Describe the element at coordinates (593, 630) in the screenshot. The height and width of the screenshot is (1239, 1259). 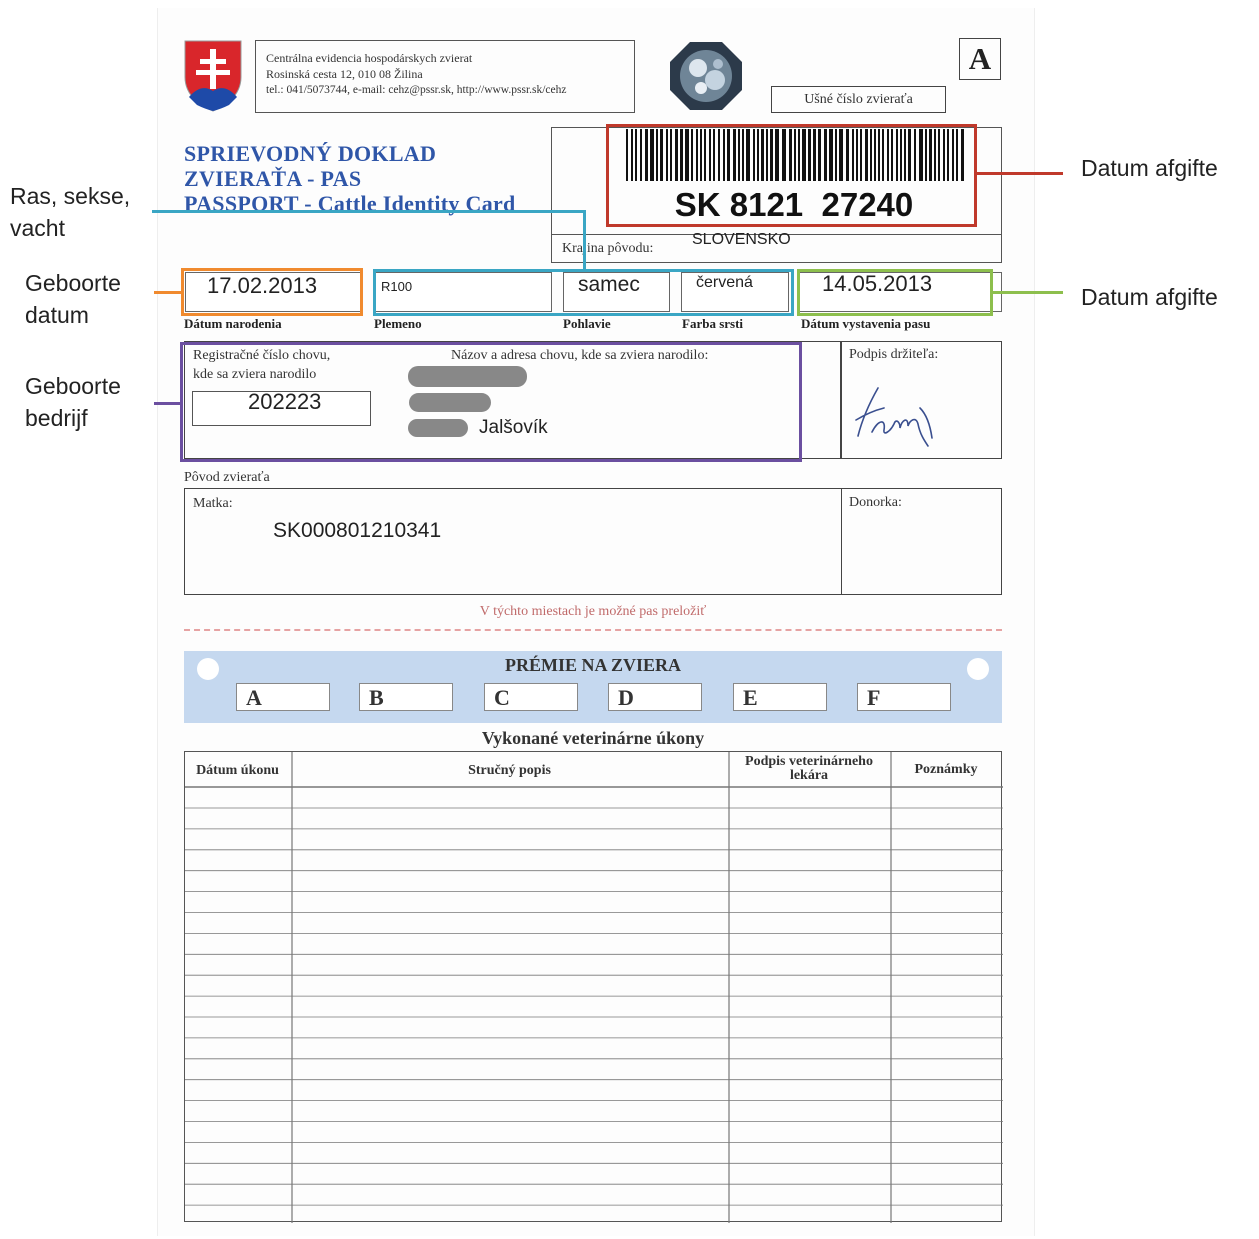
I see `fold-line` at that location.